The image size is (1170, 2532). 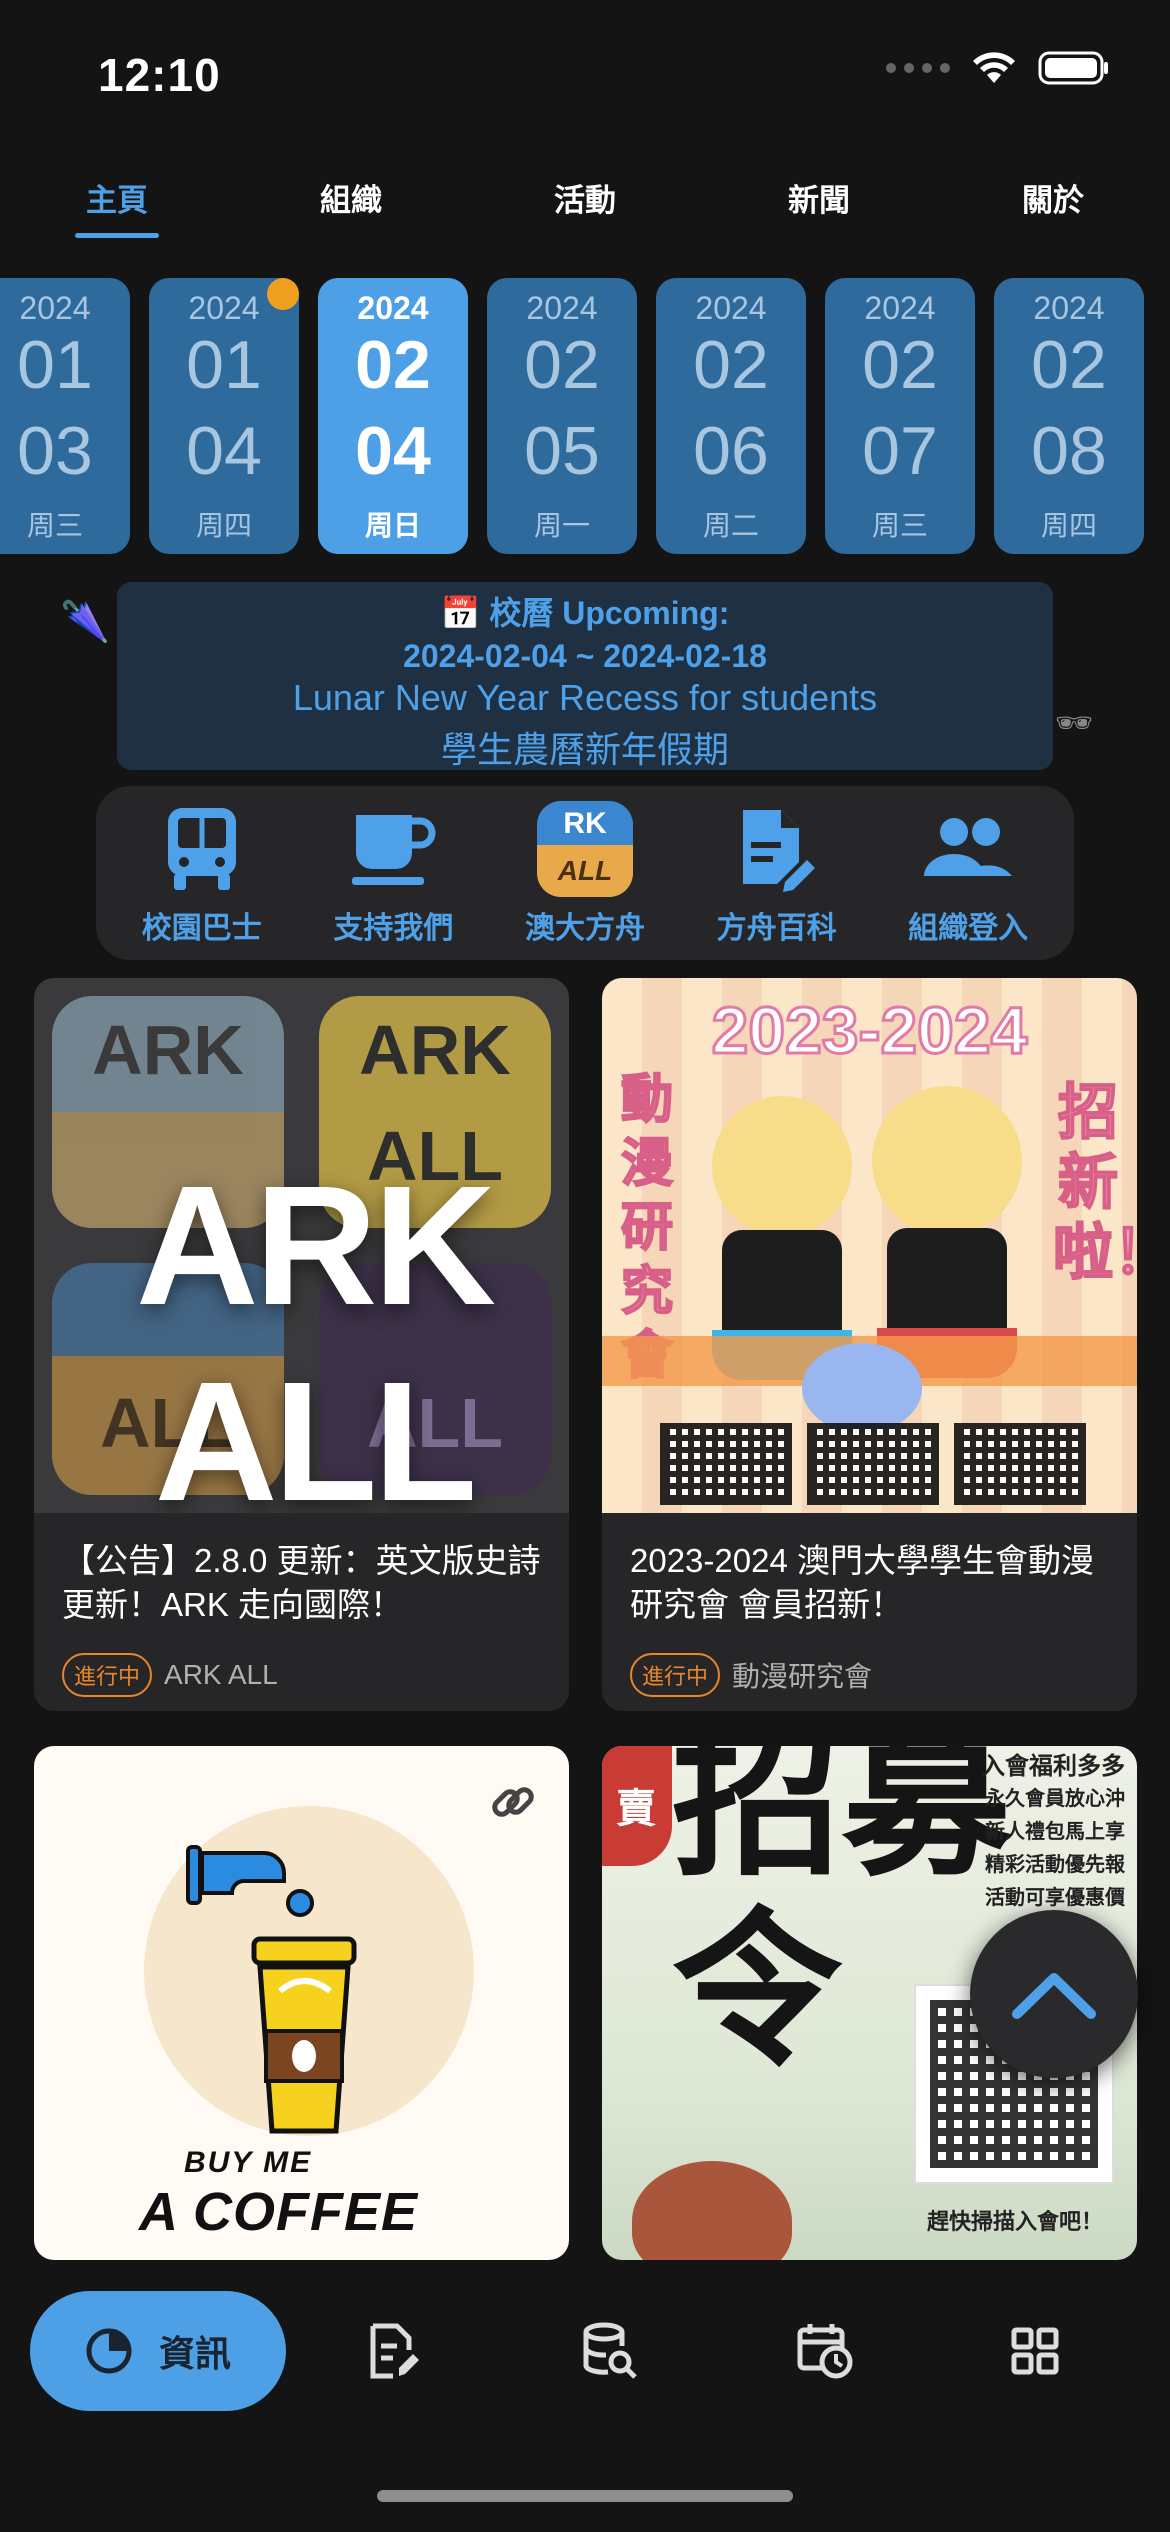 I want to click on anime-side-right: 招新啦！, so click(x=1094, y=1182).